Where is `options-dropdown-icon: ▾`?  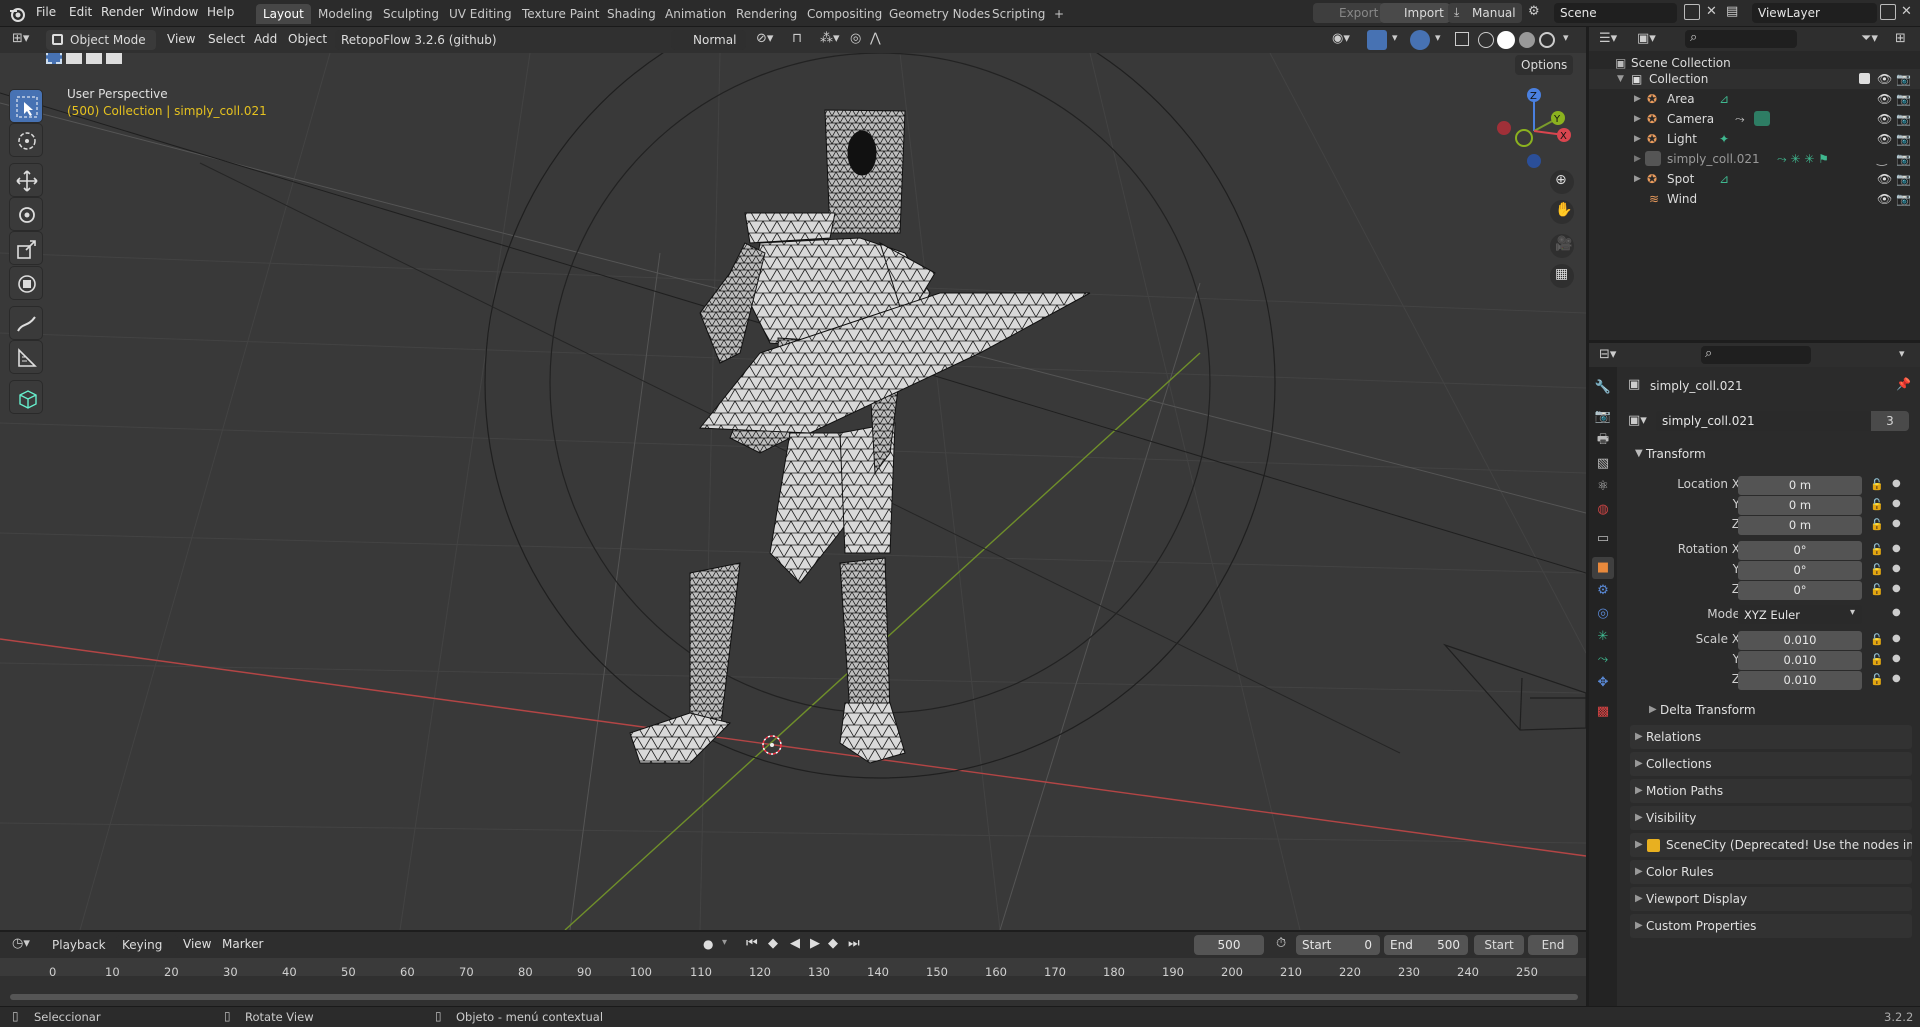
options-dropdown-icon: ▾ is located at coordinates (1902, 353).